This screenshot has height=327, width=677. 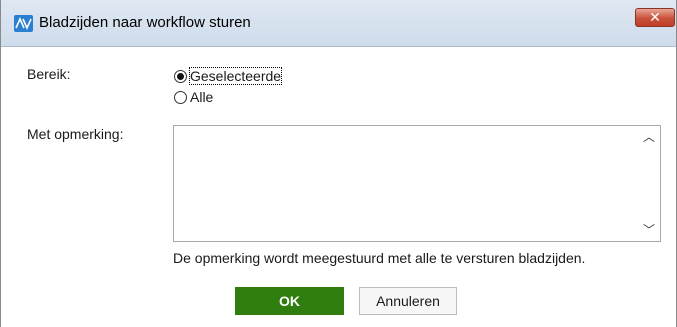 I want to click on remark-label: Met opmerking:, so click(x=75, y=134).